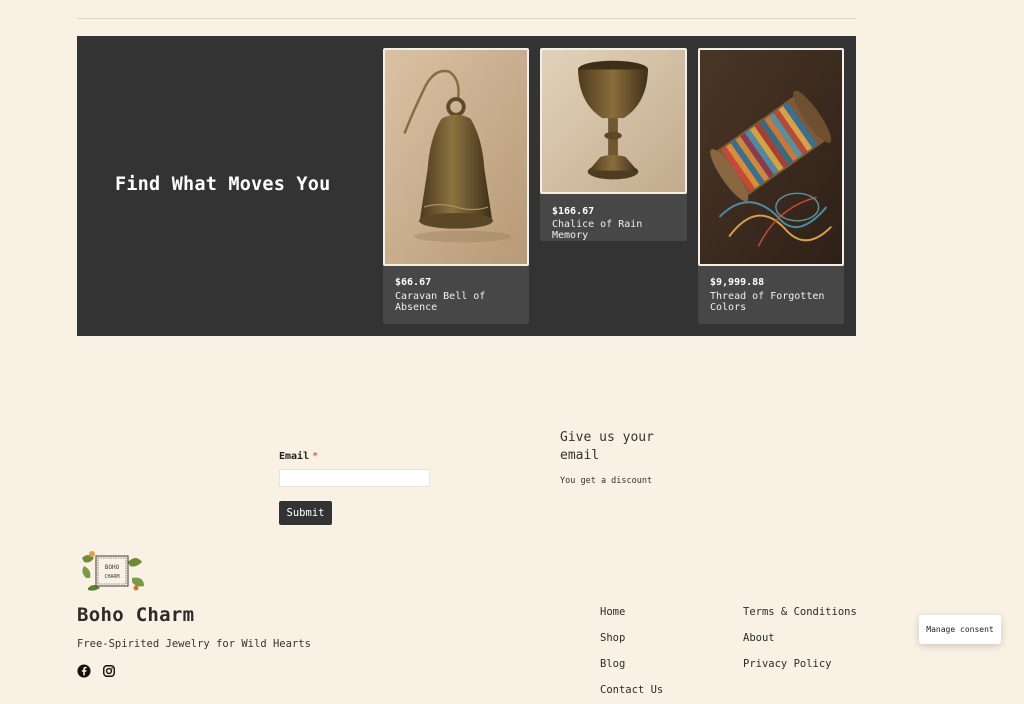 The image size is (1024, 704). Describe the element at coordinates (305, 513) in the screenshot. I see `submit-button: Submit` at that location.